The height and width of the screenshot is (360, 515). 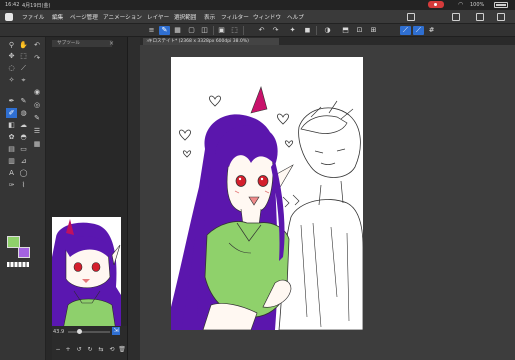 What do you see at coordinates (191, 30) in the screenshot?
I see `new-icon: ▢` at bounding box center [191, 30].